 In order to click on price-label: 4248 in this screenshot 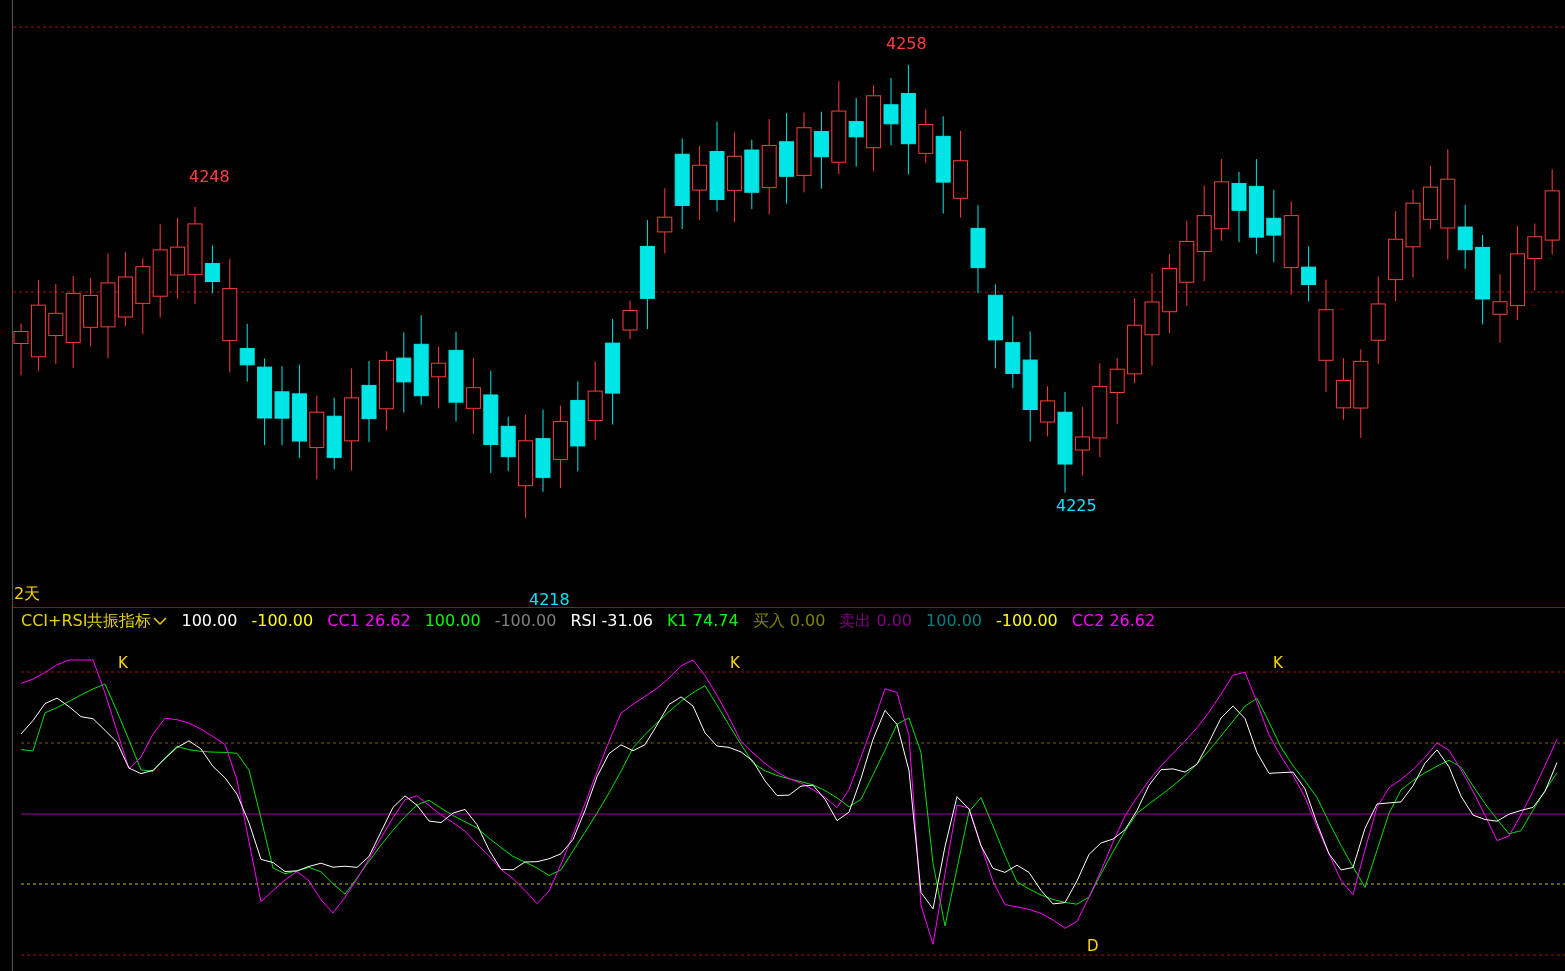, I will do `click(209, 177)`.